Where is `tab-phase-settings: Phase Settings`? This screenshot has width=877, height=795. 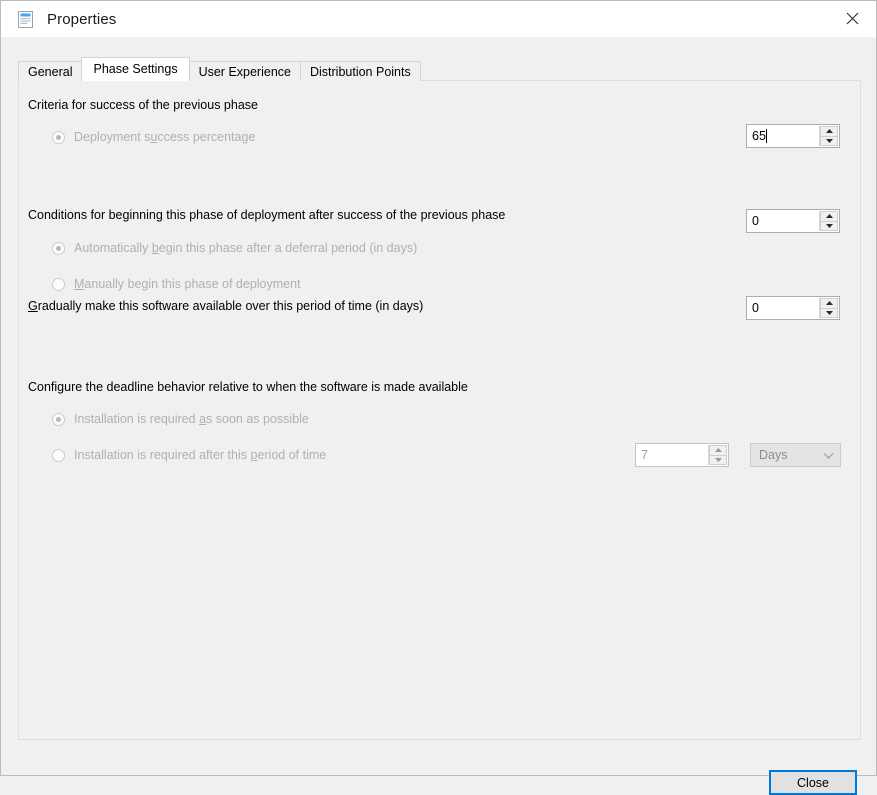
tab-phase-settings: Phase Settings is located at coordinates (135, 69).